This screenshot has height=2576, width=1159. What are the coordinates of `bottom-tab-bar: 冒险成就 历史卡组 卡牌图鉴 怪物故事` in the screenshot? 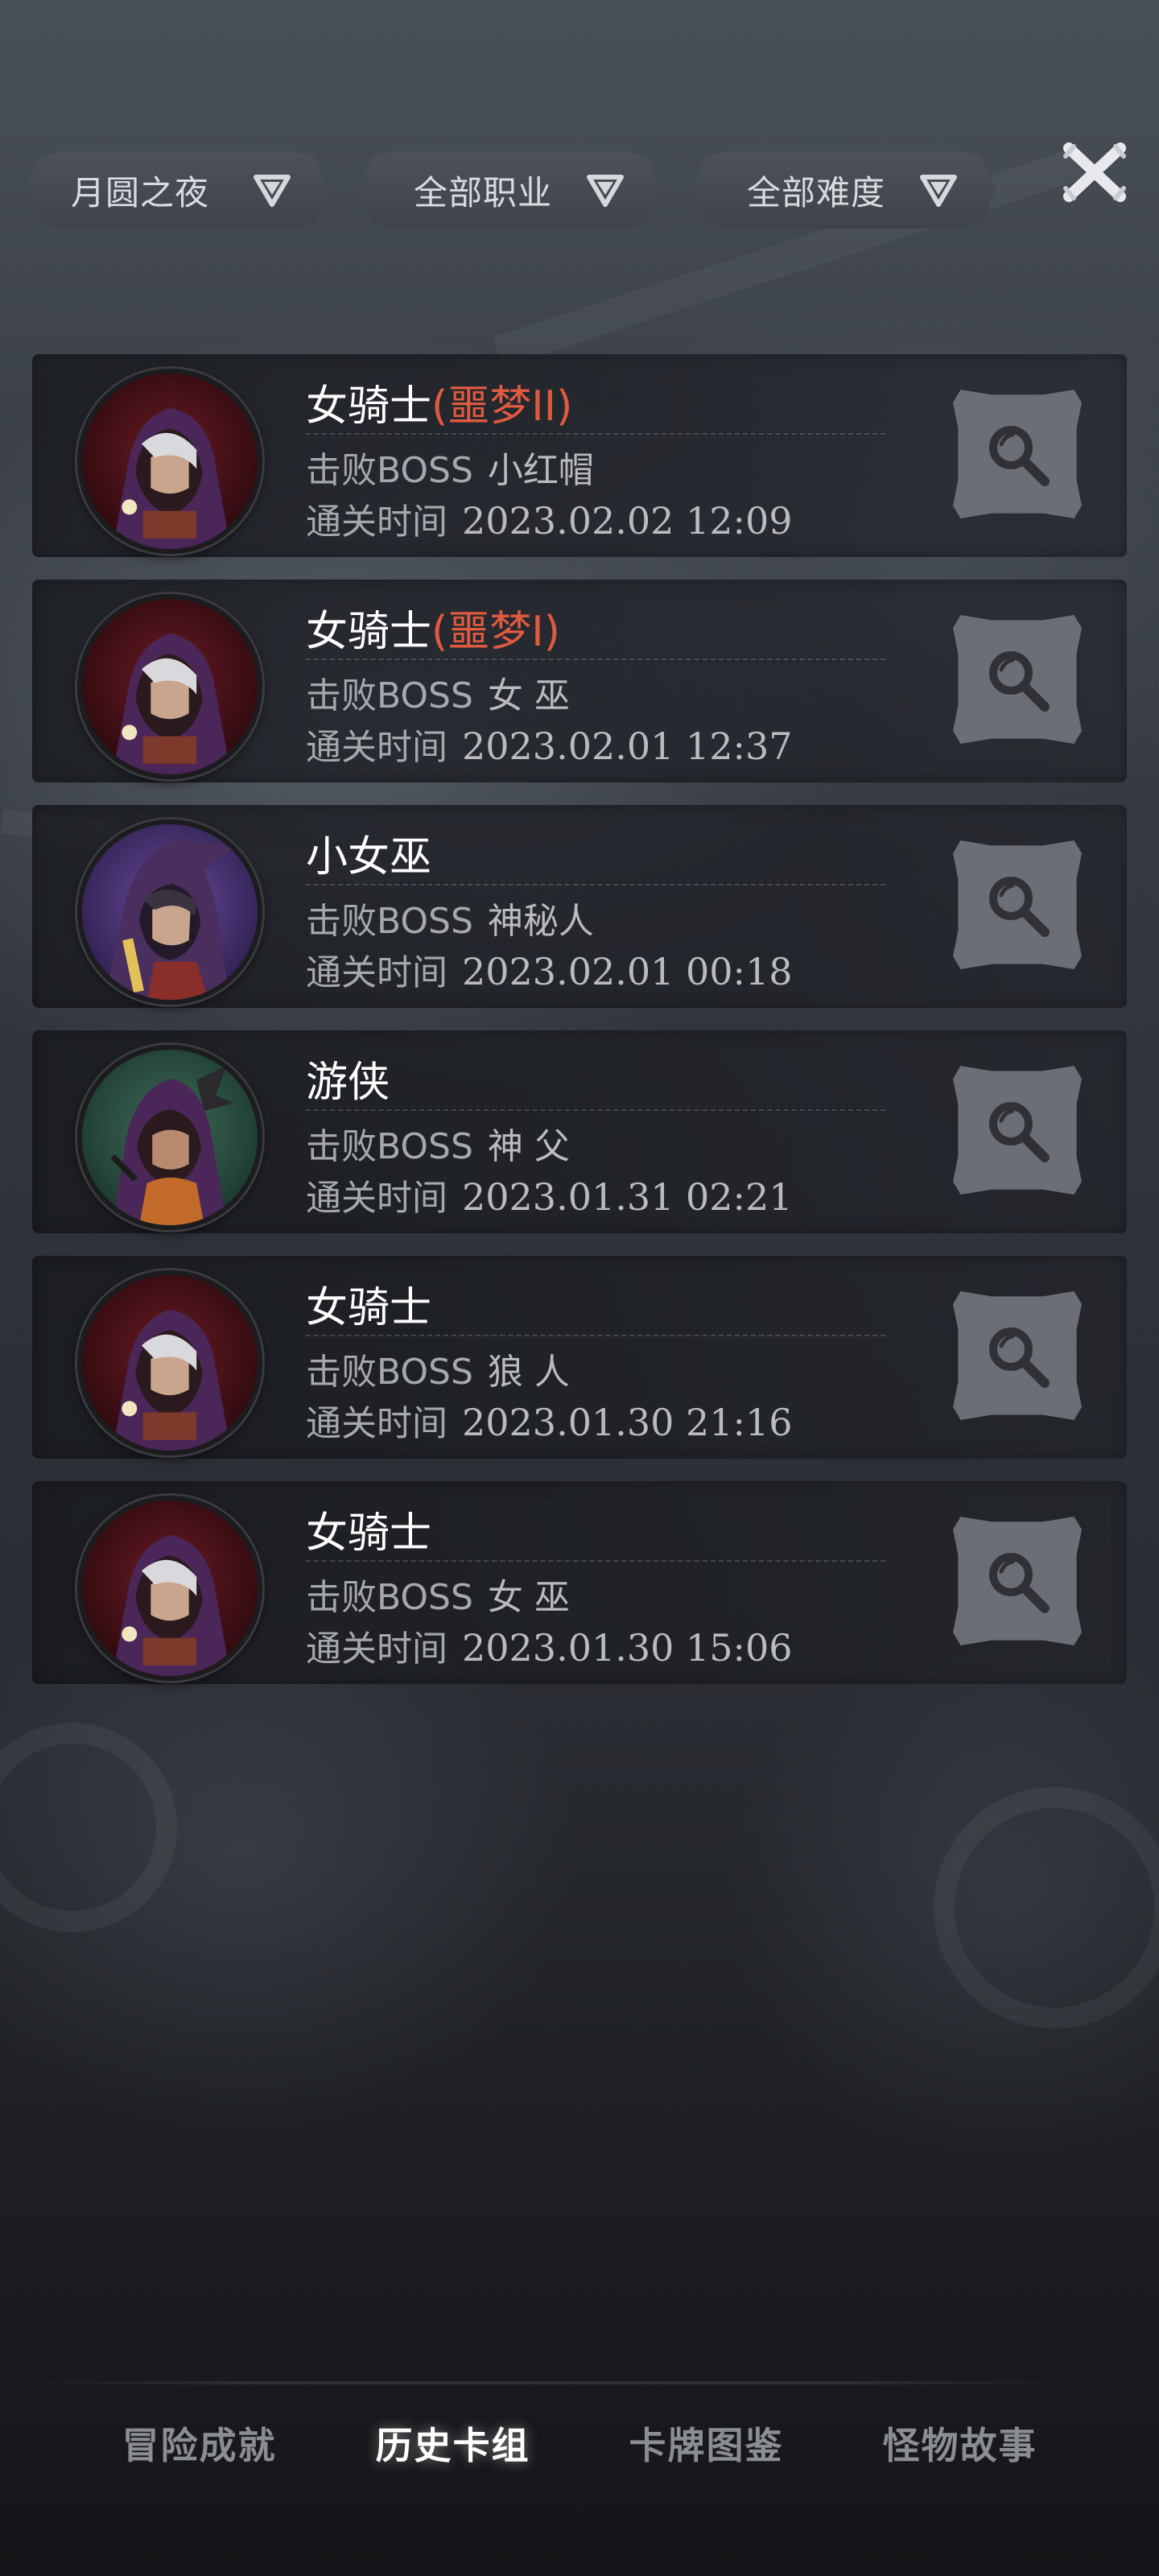 It's located at (579, 2443).